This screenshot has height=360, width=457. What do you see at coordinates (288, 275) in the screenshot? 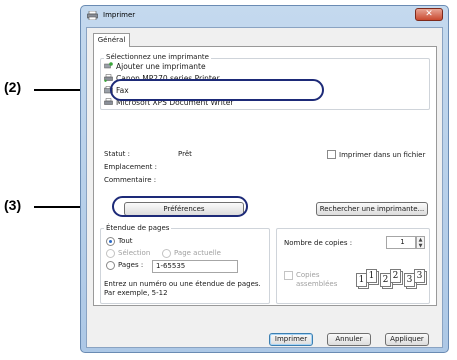
I see `collate-checkbox` at bounding box center [288, 275].